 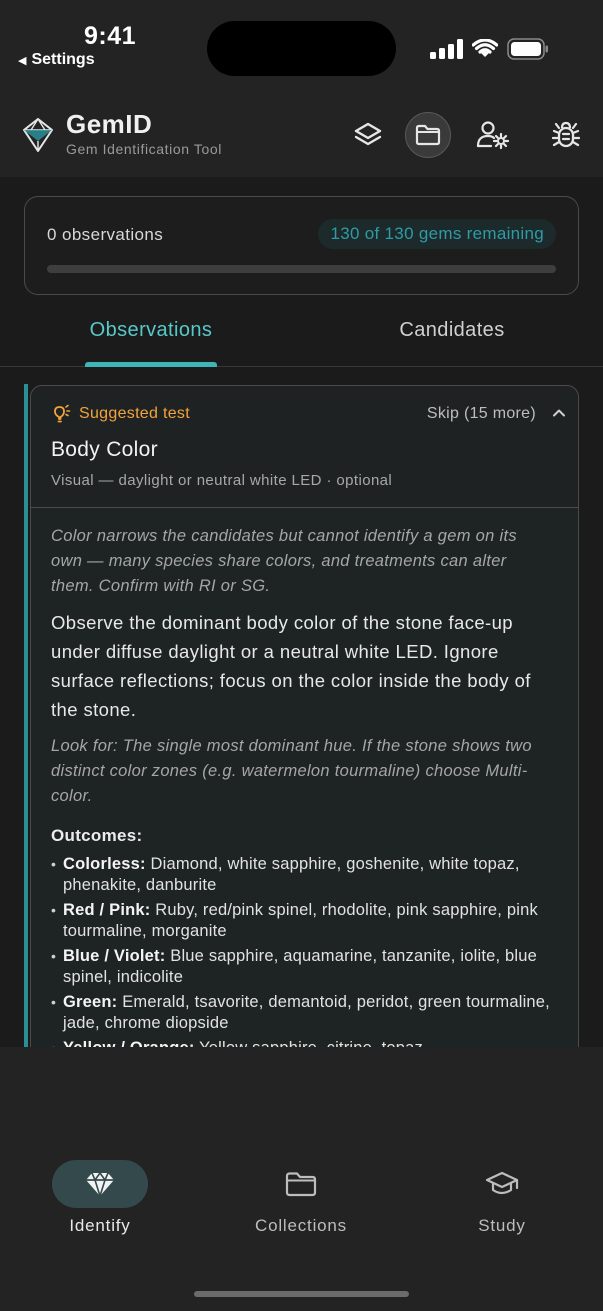 I want to click on nav-collections-label: Collections, so click(x=301, y=1225).